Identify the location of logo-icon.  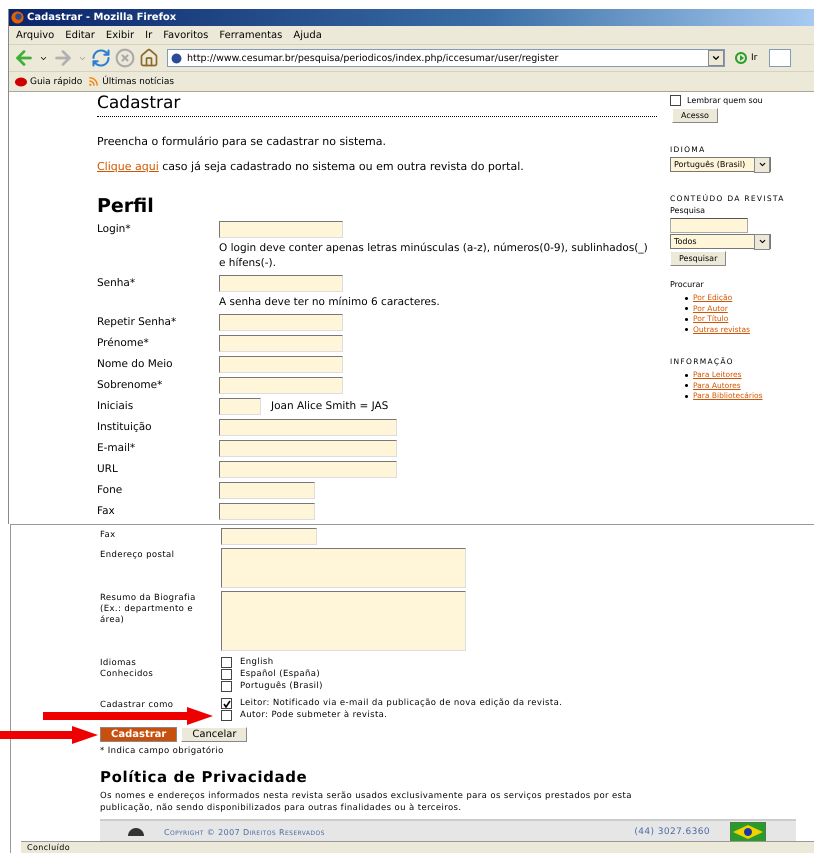
(136, 832).